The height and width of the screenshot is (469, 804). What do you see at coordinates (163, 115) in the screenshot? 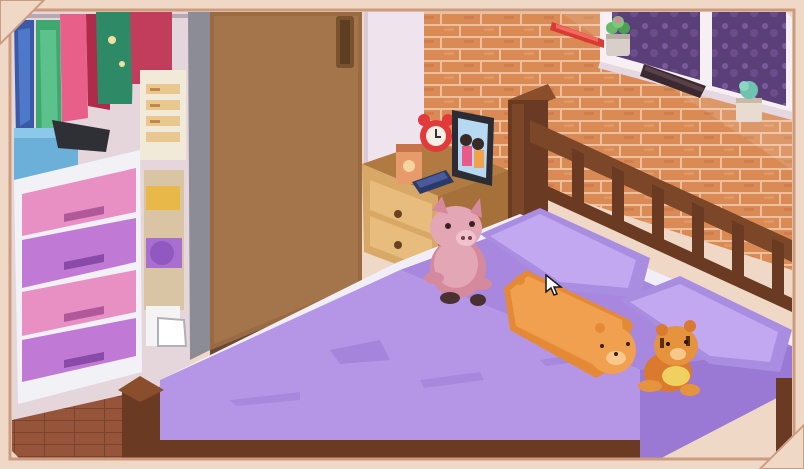
I see `closet-shelf` at bounding box center [163, 115].